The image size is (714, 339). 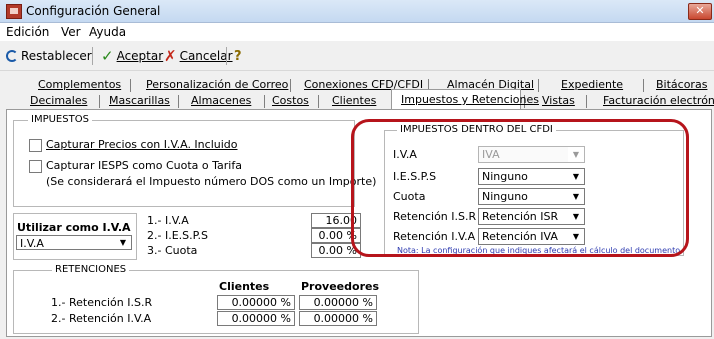 What do you see at coordinates (338, 318) in the screenshot?
I see `retencion-iva-proveedores-field: 0.00000 %` at bounding box center [338, 318].